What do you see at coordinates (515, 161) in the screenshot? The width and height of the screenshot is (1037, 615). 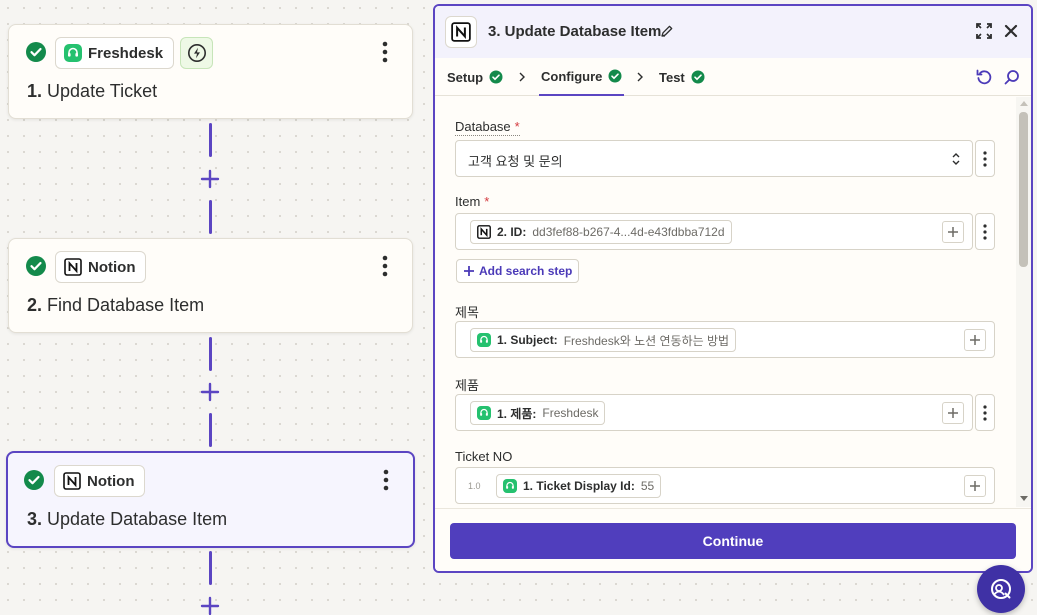 I see `database-value: 고객 요청 및 문의` at bounding box center [515, 161].